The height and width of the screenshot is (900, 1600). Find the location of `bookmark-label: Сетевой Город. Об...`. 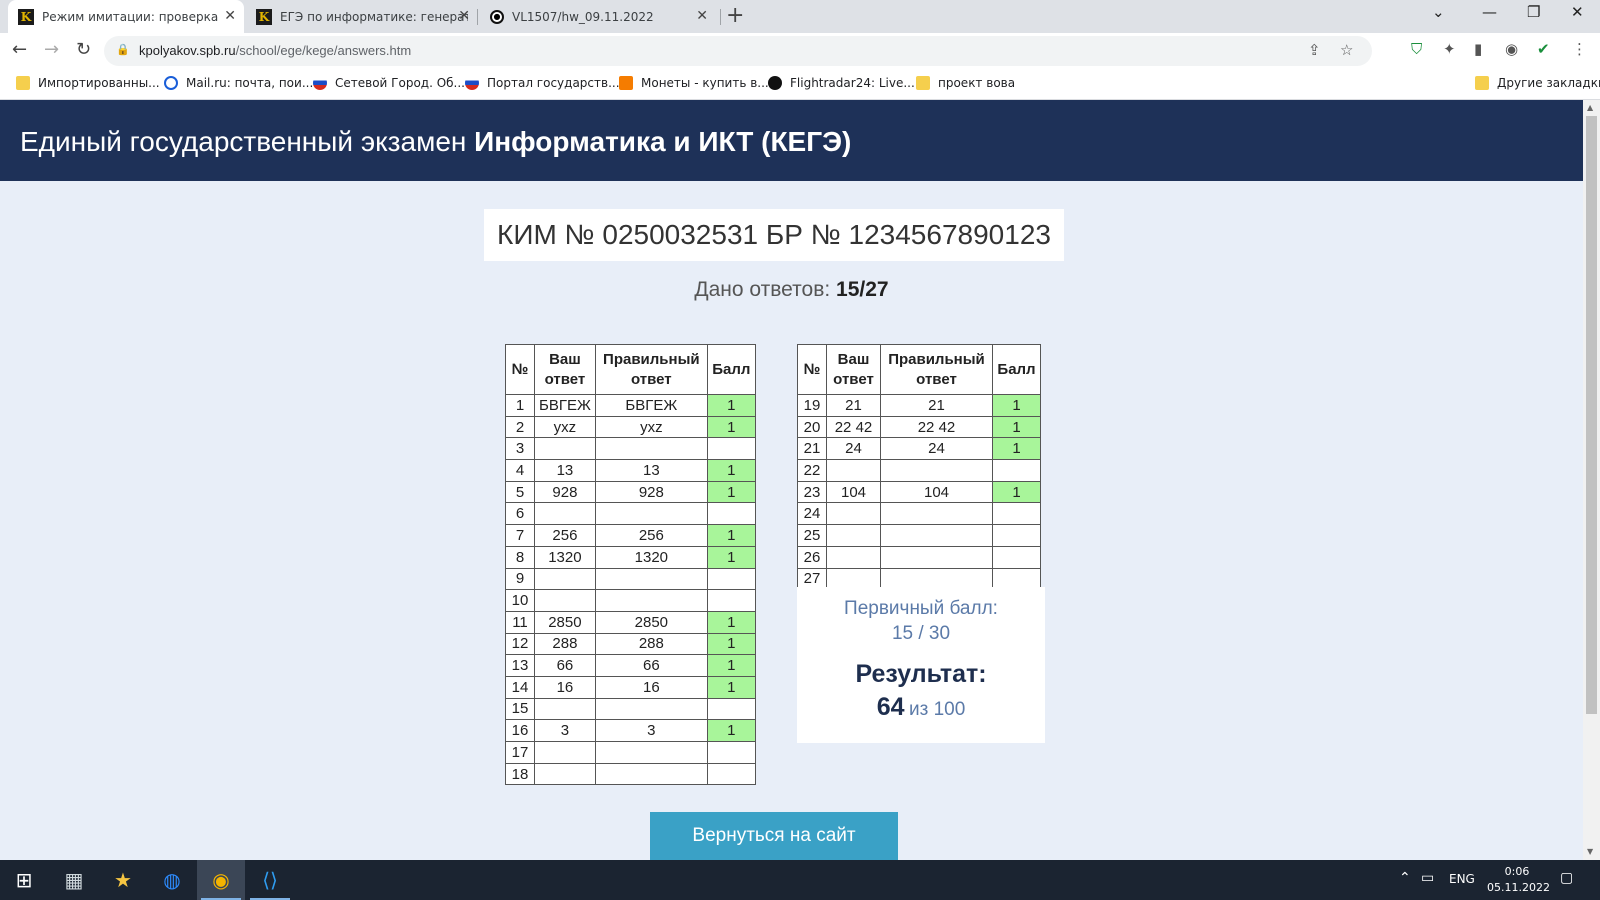

bookmark-label: Сетевой Город. Об... is located at coordinates (400, 83).